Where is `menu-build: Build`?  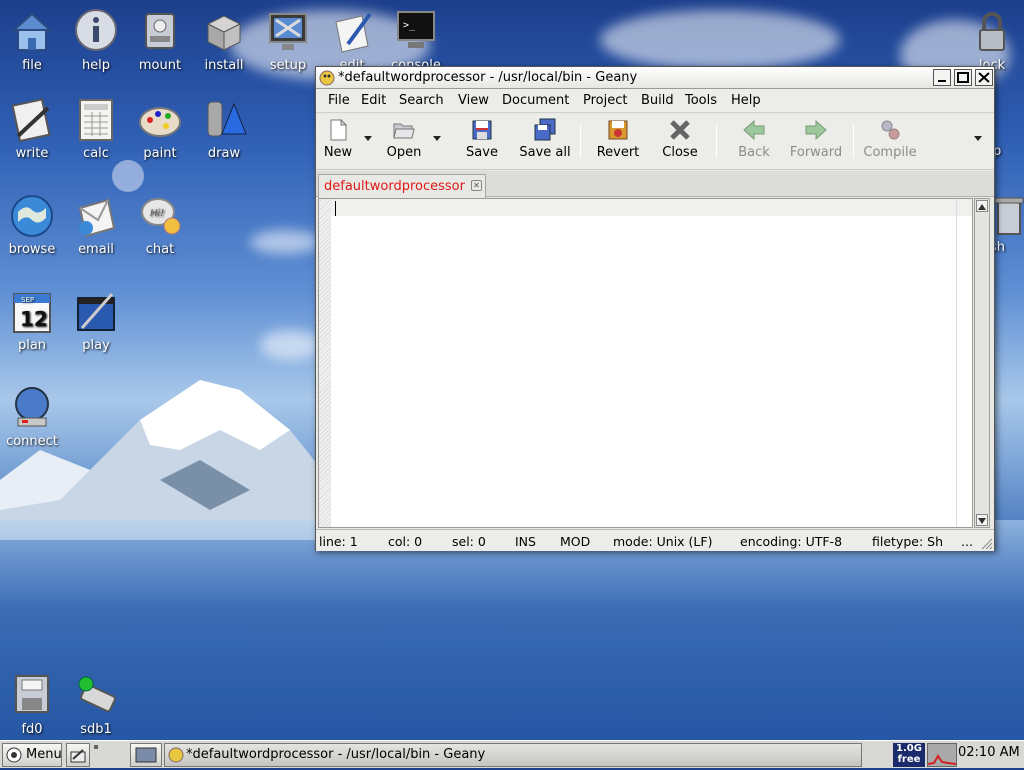 menu-build: Build is located at coordinates (657, 100).